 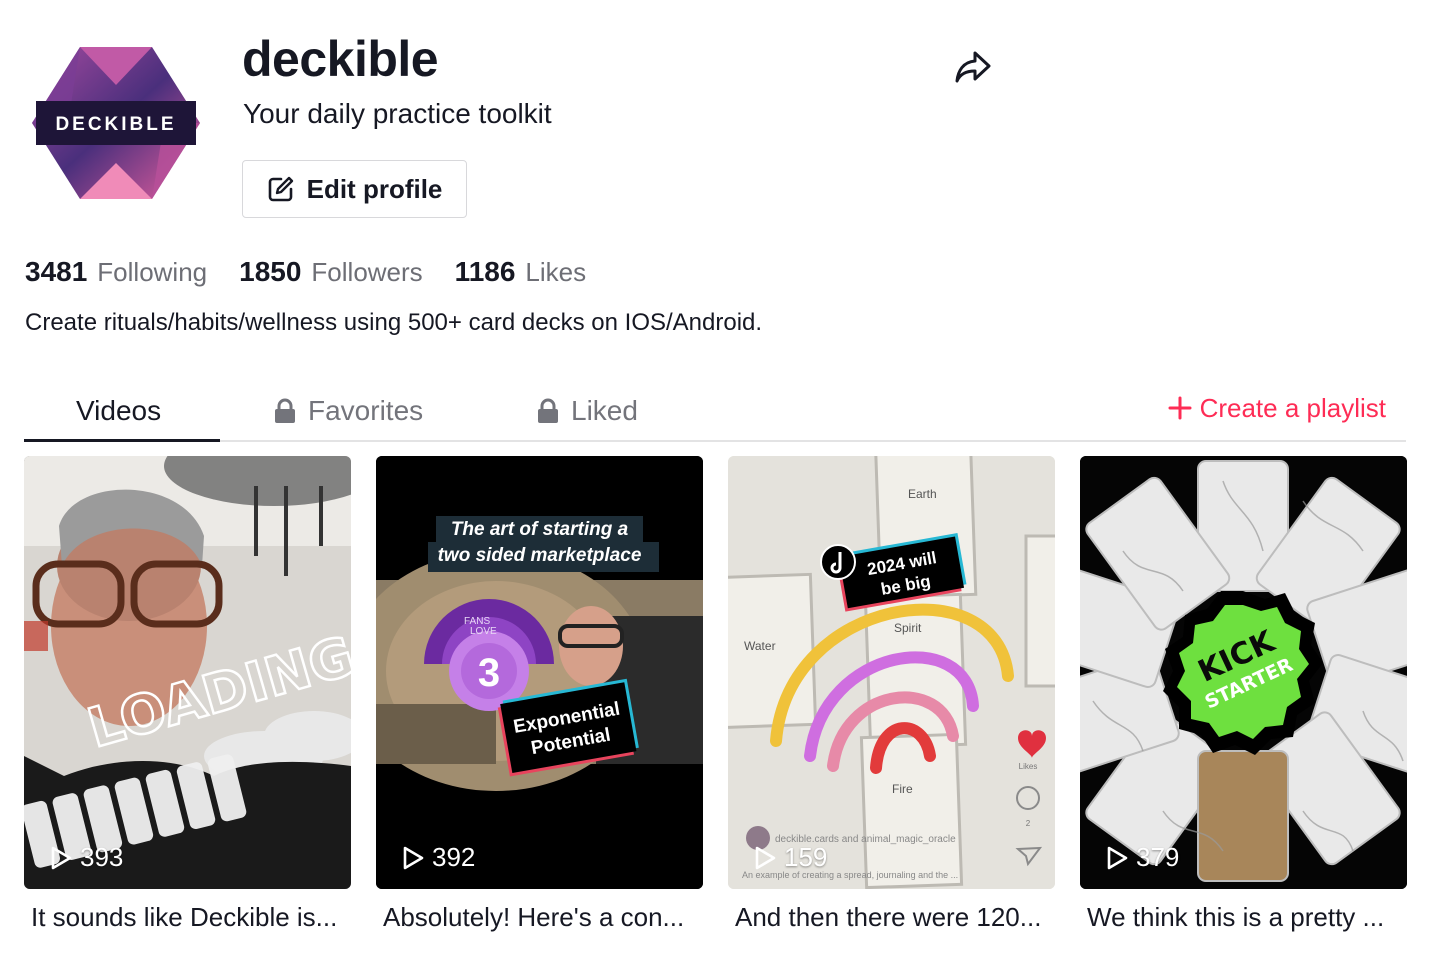 I want to click on tab-videos: Videos, so click(x=118, y=411).